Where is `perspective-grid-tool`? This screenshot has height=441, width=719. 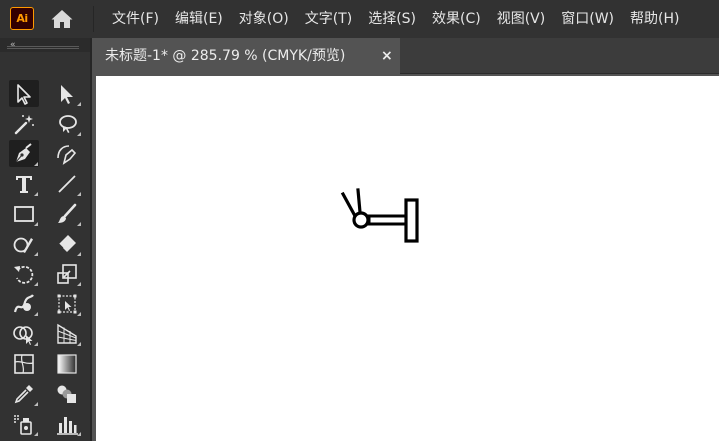 perspective-grid-tool is located at coordinates (67, 333).